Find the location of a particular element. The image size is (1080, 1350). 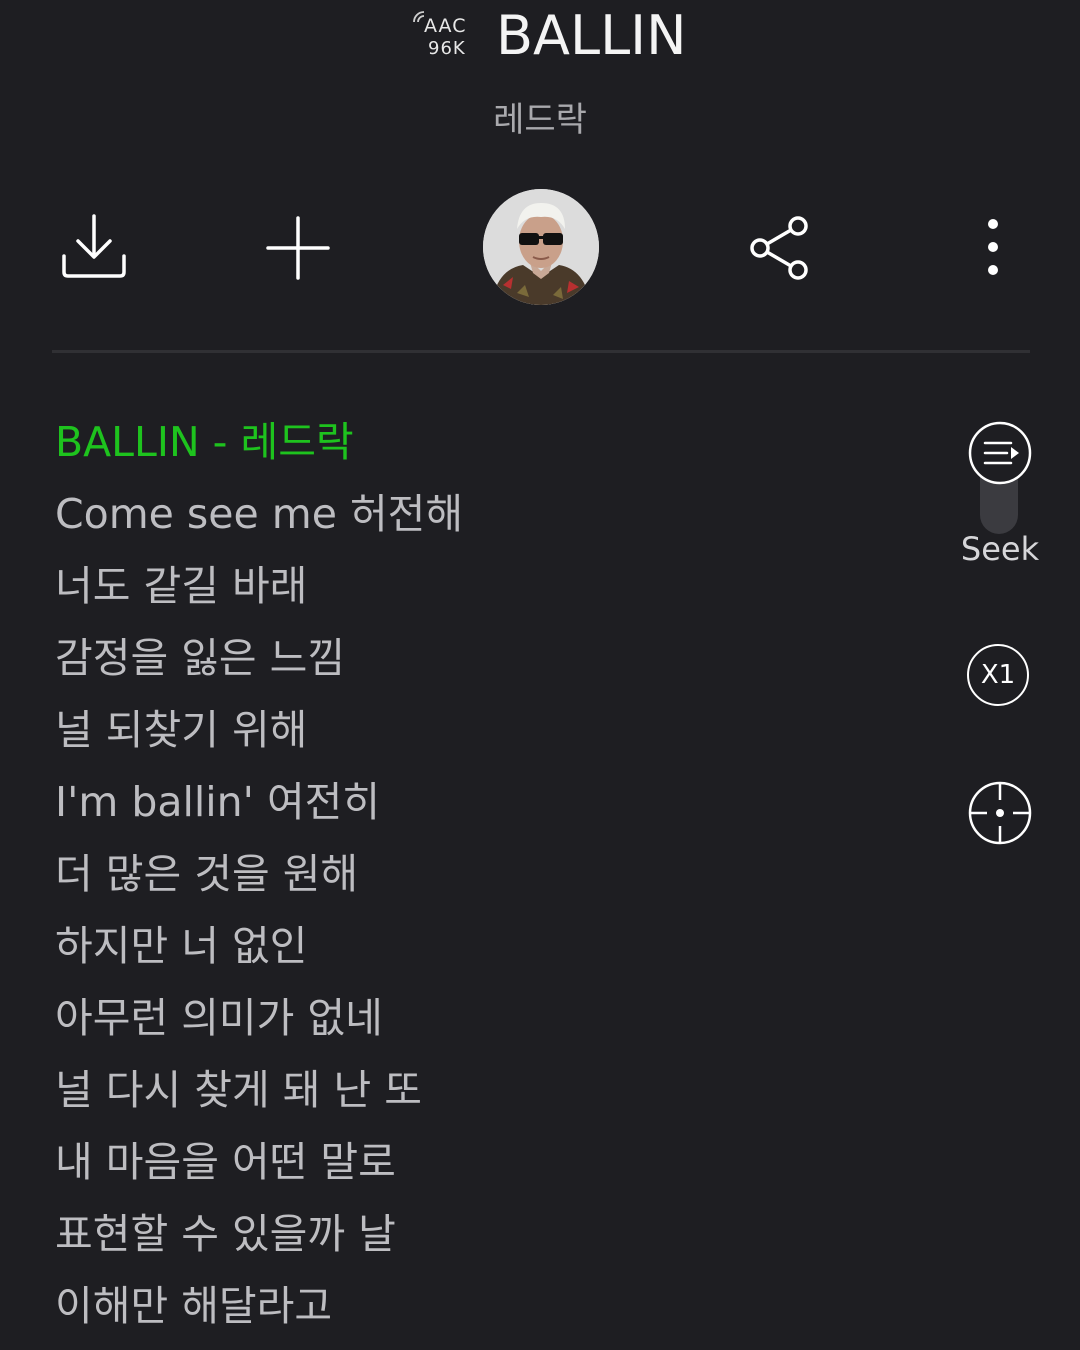

lyric-line: 이해만 해달라고 is located at coordinates (495, 1302).